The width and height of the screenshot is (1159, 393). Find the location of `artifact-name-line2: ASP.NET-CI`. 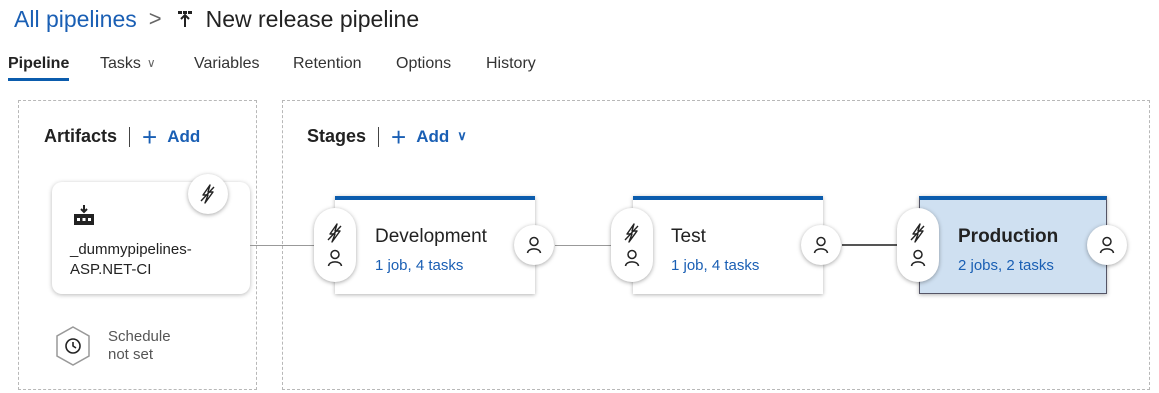

artifact-name-line2: ASP.NET-CI is located at coordinates (111, 269).